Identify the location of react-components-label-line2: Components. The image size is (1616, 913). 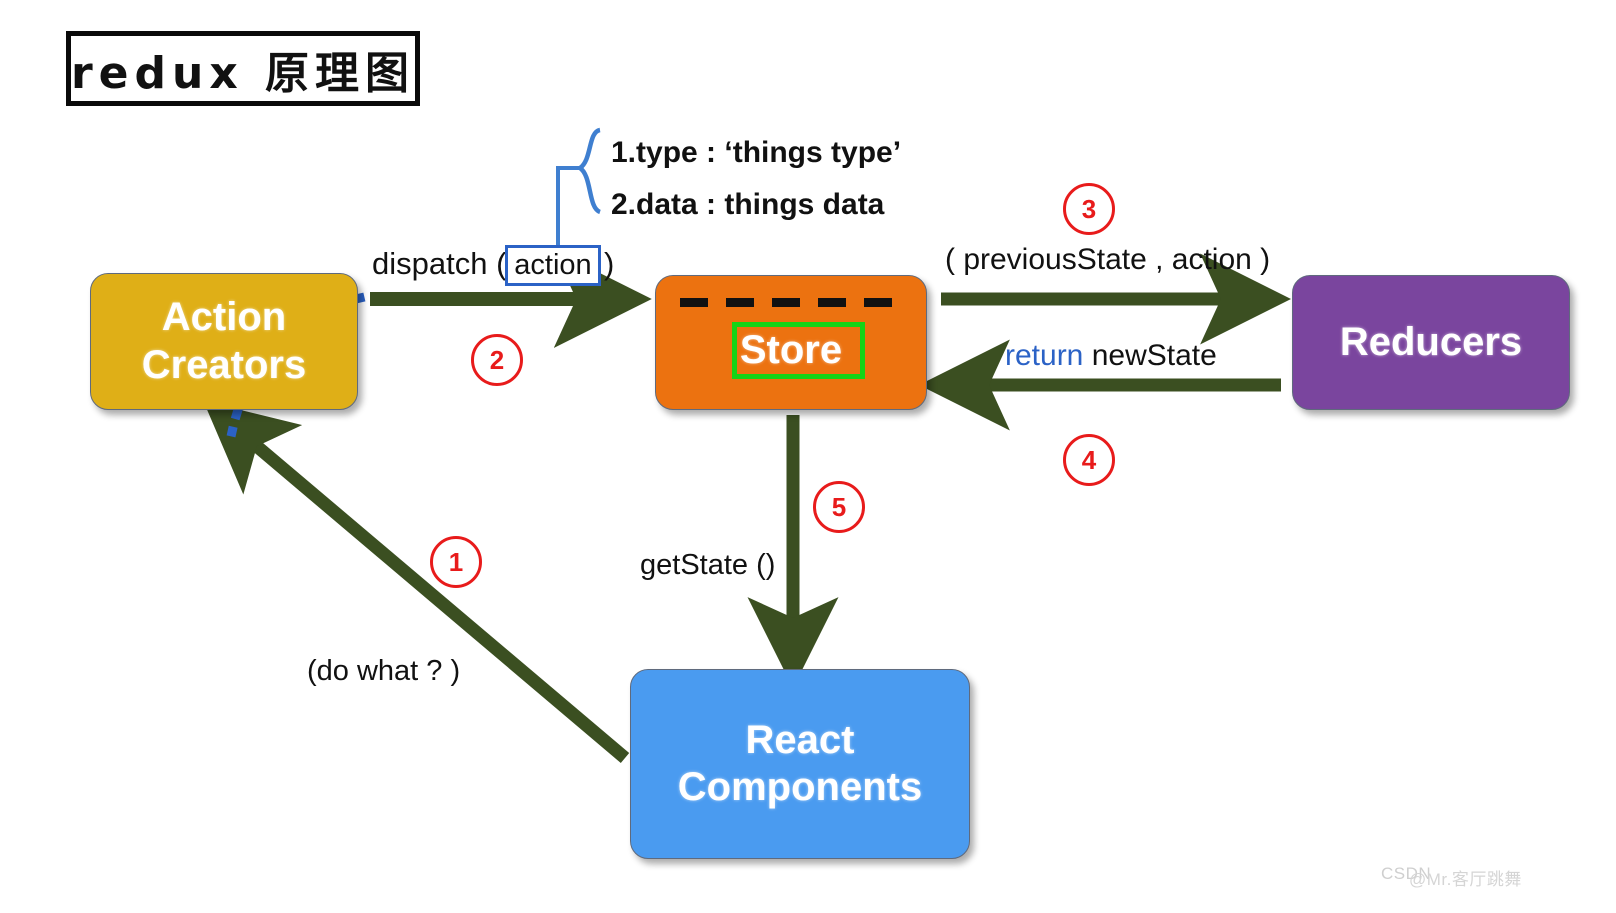
(800, 787).